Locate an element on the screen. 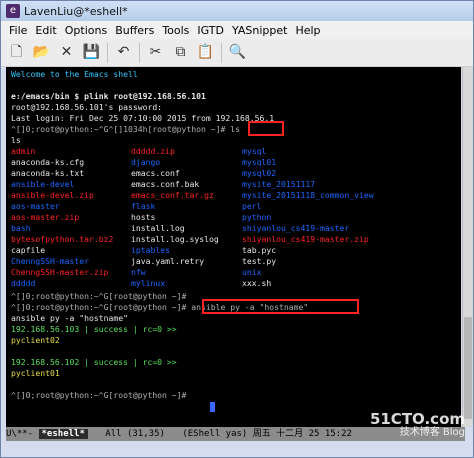  ls-entry: emacs.conf.bak is located at coordinates (165, 184).